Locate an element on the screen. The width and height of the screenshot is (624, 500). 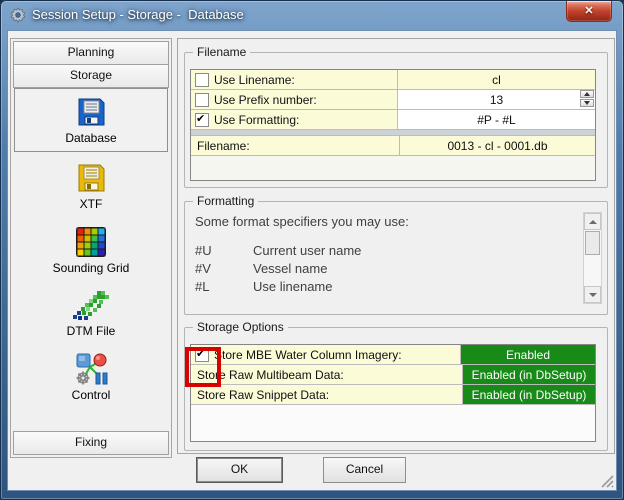
table-row: Use Linename: cl is located at coordinates (393, 80).